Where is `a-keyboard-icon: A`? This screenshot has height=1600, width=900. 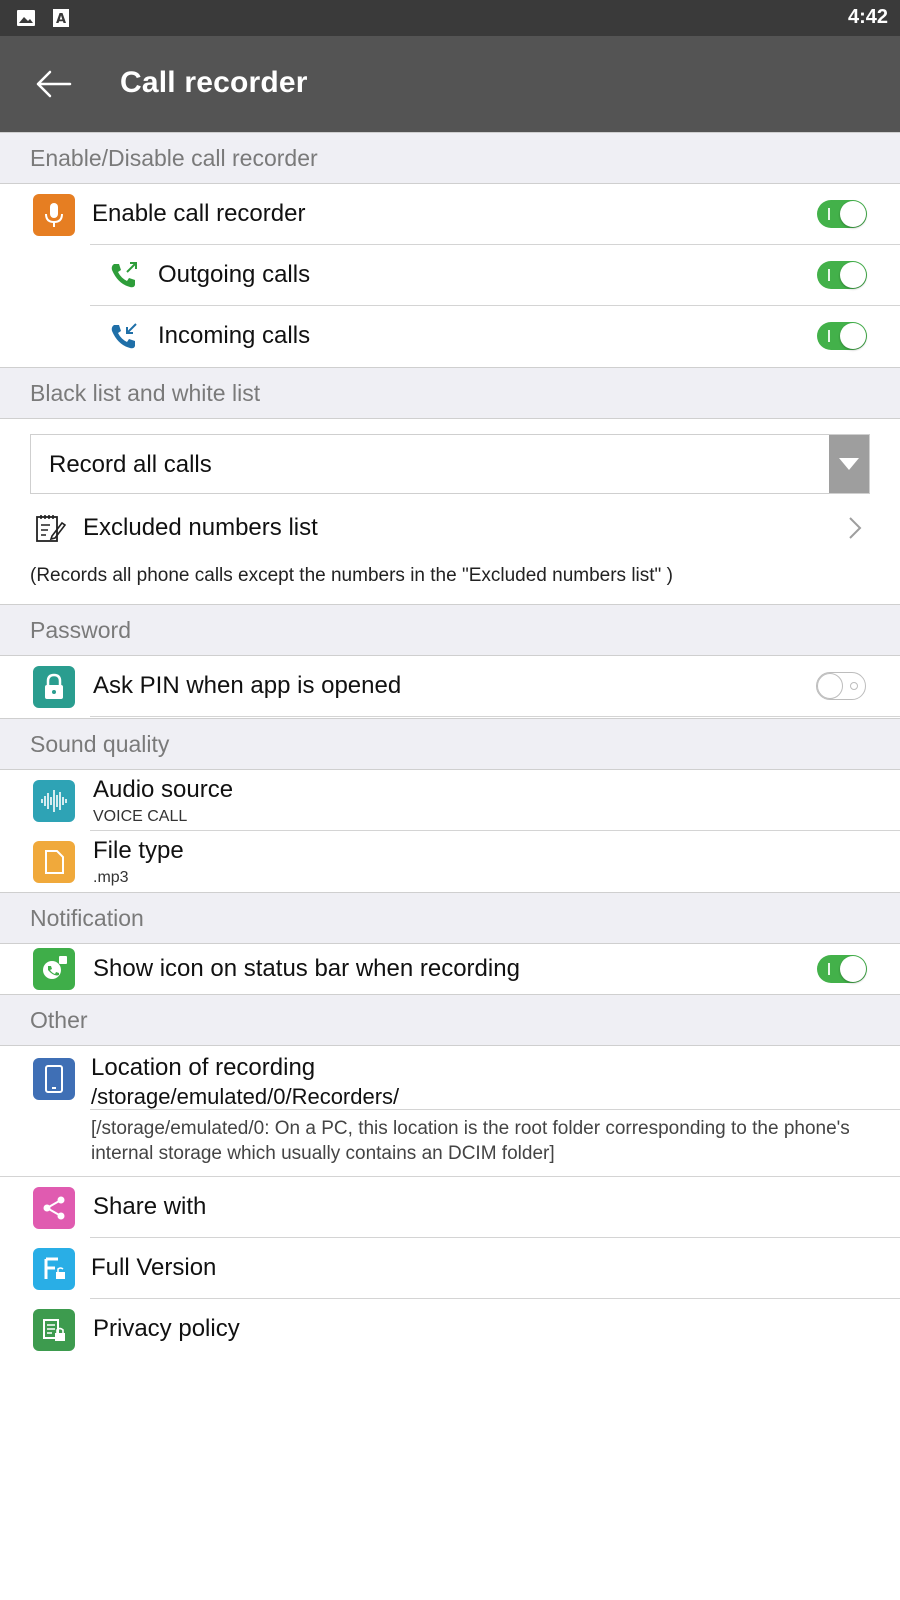
a-keyboard-icon: A is located at coordinates (61, 20).